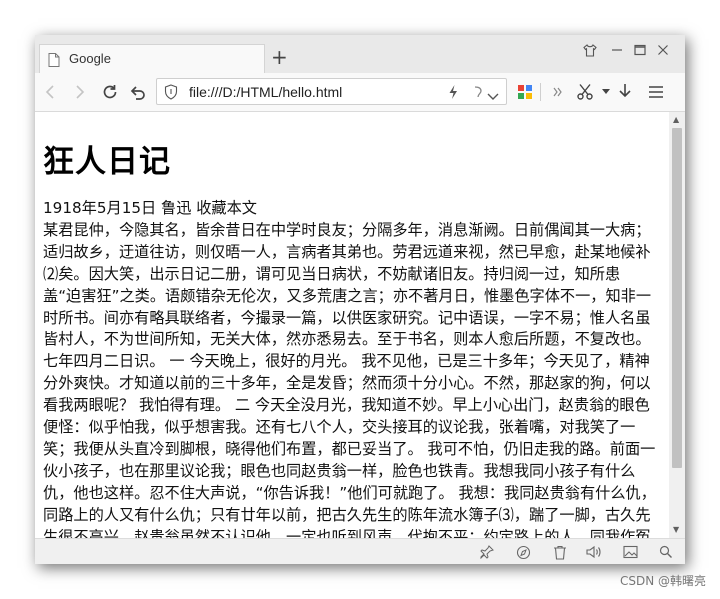 Image resolution: width=720 pixels, height=599 pixels. I want to click on download-icon, so click(625, 92).